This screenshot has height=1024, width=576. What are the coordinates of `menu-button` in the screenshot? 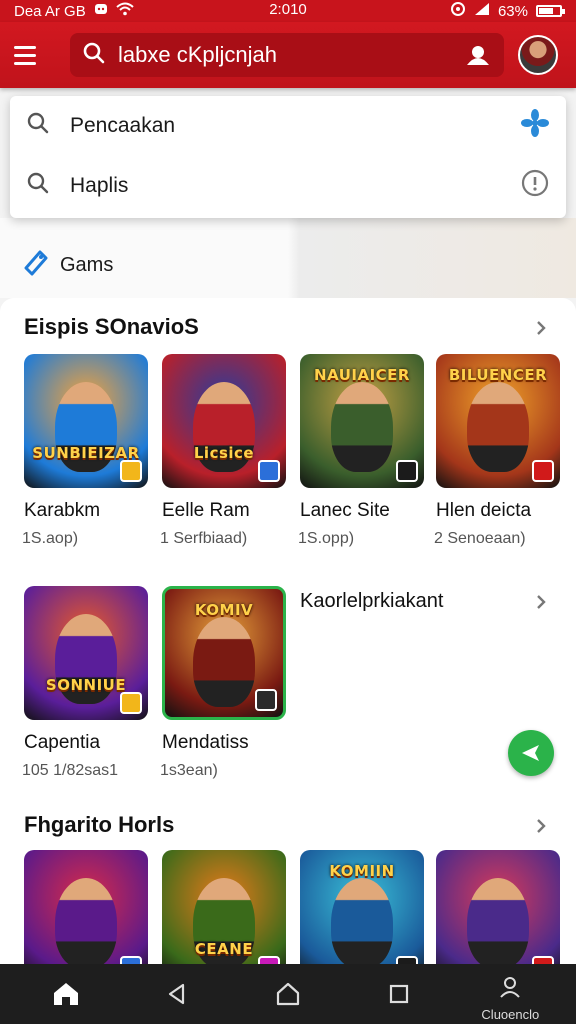 It's located at (29, 55).